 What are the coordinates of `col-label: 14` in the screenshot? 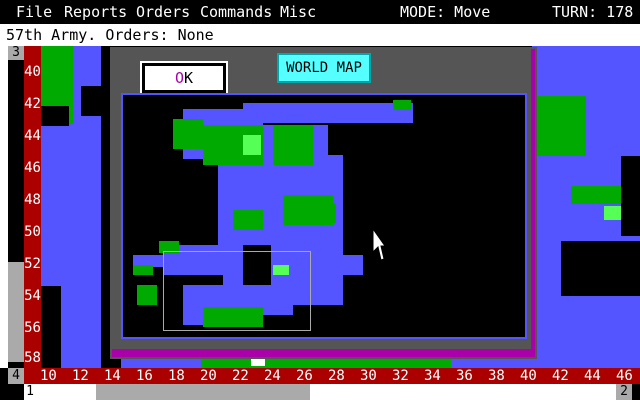 It's located at (112, 376).